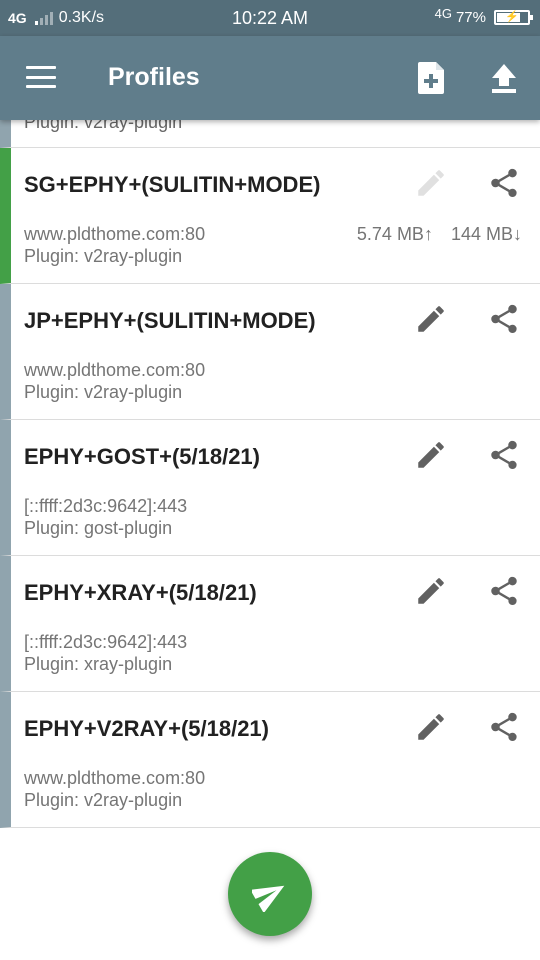 The width and height of the screenshot is (540, 960). What do you see at coordinates (103, 126) in the screenshot?
I see `partial-plugin: Plugin: v2ray-plugin` at bounding box center [103, 126].